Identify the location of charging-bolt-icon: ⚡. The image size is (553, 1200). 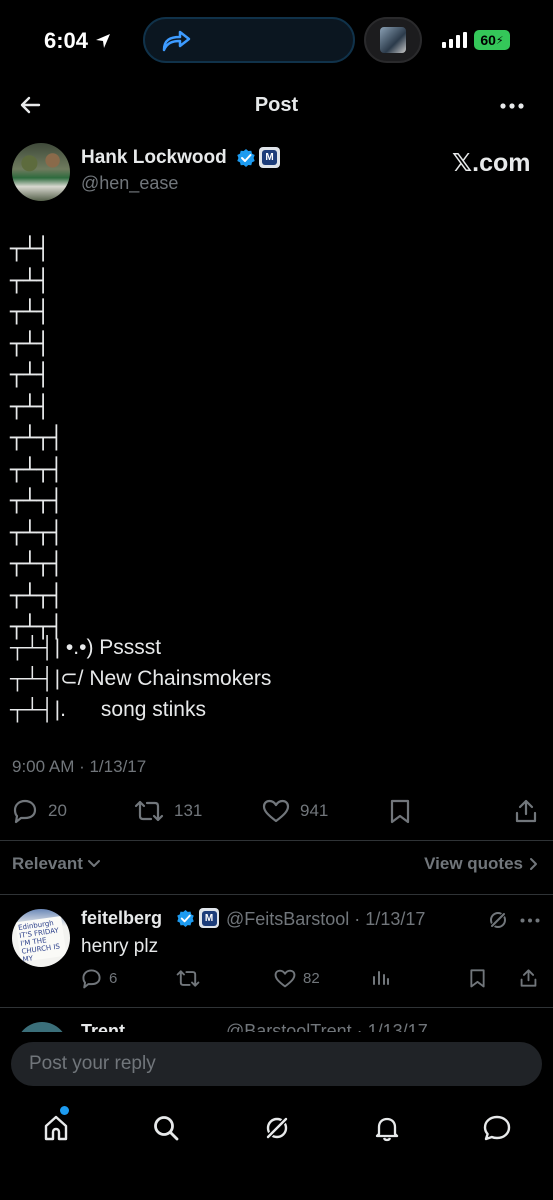
(499, 40).